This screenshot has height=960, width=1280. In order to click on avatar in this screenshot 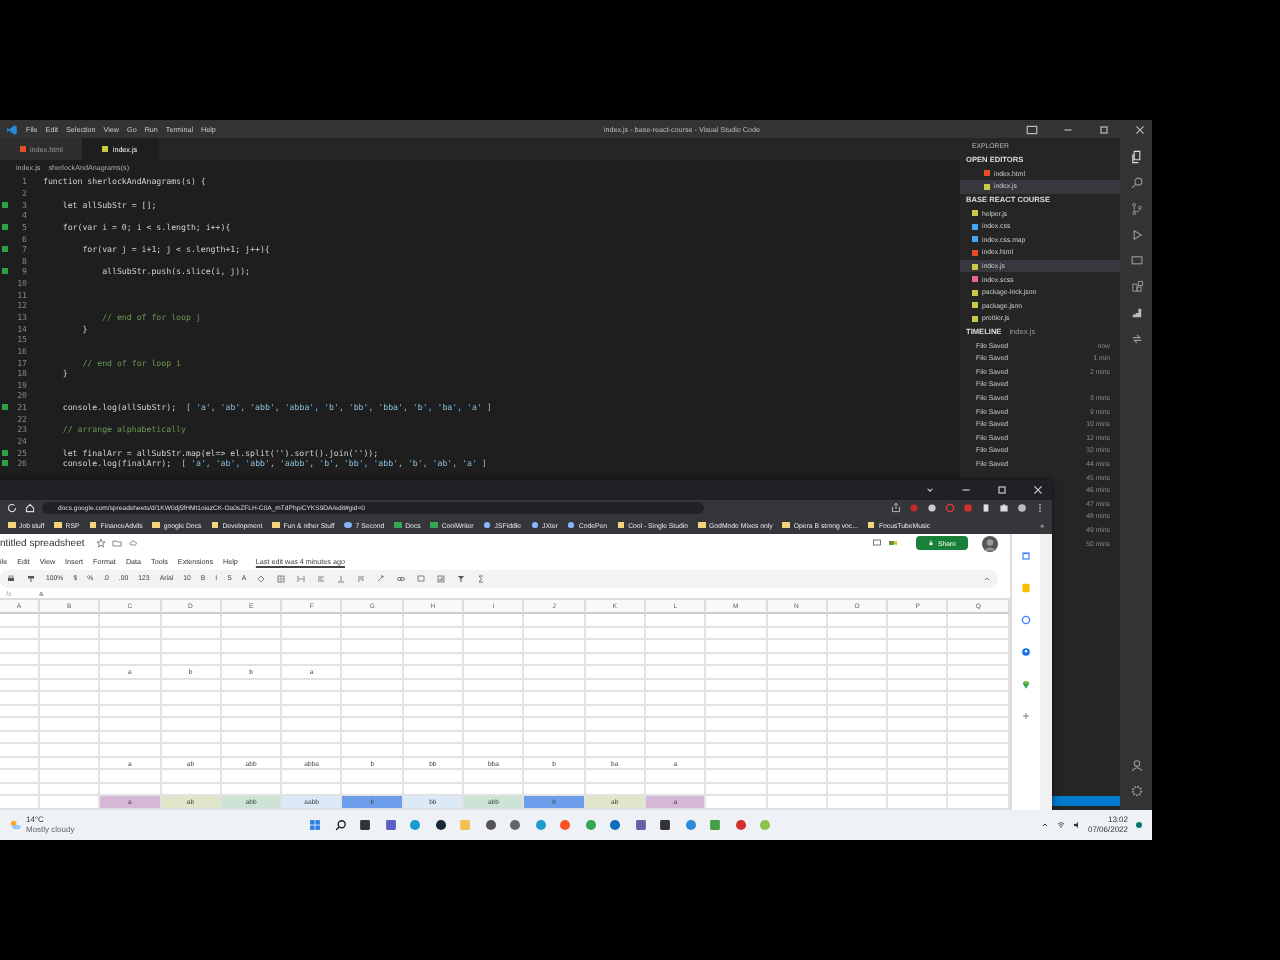, I will do `click(990, 543)`.